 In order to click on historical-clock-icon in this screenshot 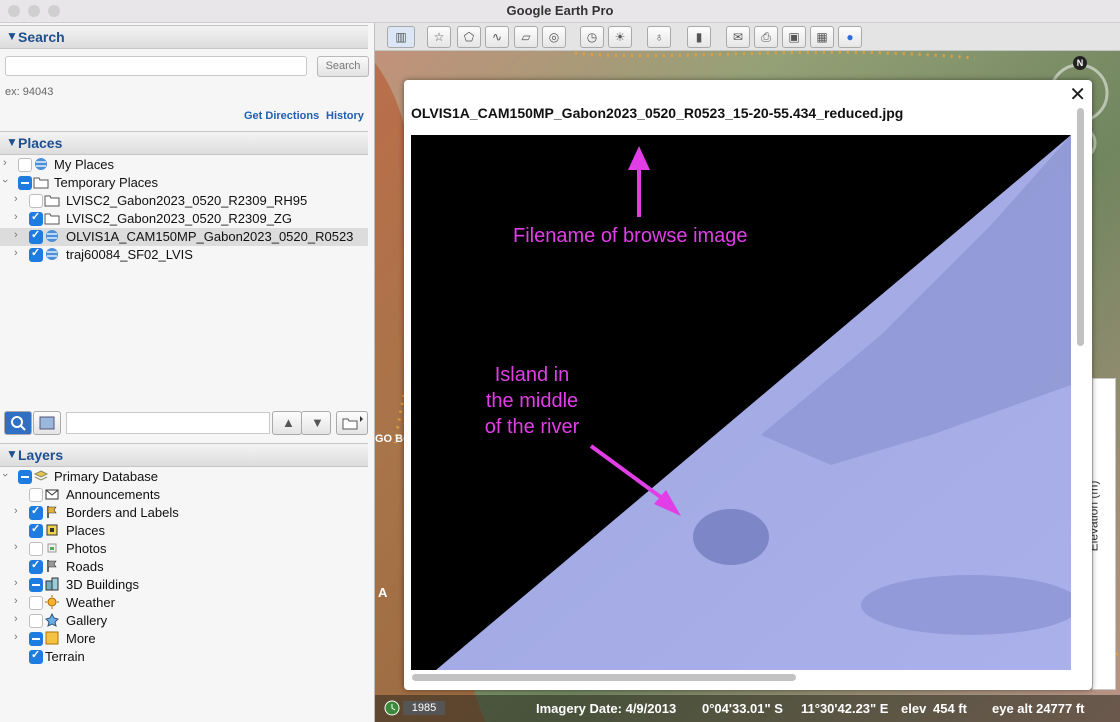, I will do `click(392, 708)`.